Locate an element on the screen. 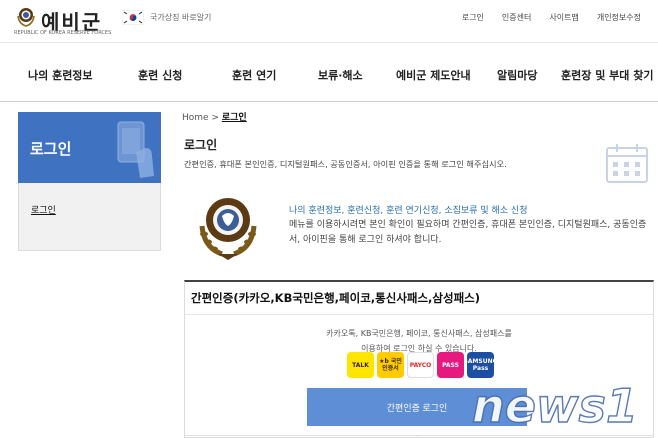  side-nav-title: 로그인 is located at coordinates (51, 149).